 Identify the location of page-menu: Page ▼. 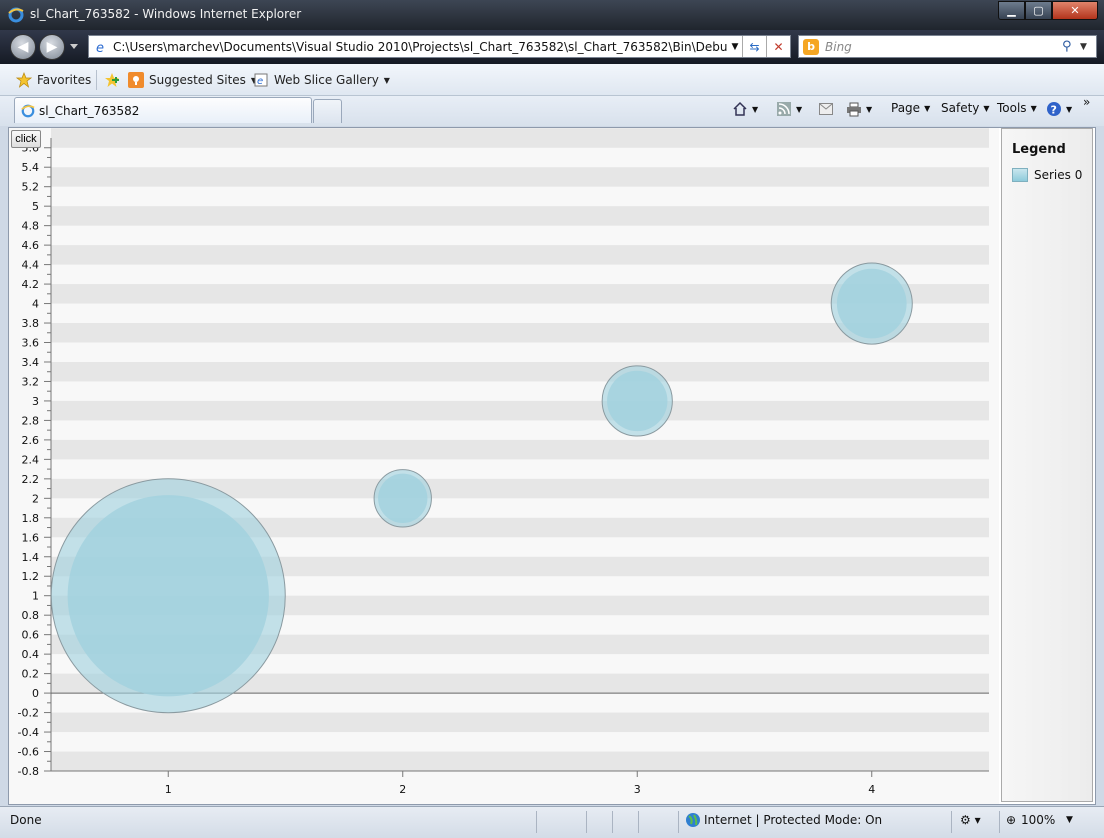
(910, 108).